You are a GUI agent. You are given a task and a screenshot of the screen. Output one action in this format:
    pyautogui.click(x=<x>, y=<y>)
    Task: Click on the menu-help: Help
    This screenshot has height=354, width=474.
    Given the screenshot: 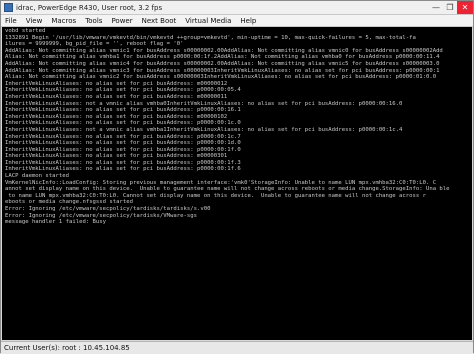 What is the action you would take?
    pyautogui.click(x=248, y=21)
    